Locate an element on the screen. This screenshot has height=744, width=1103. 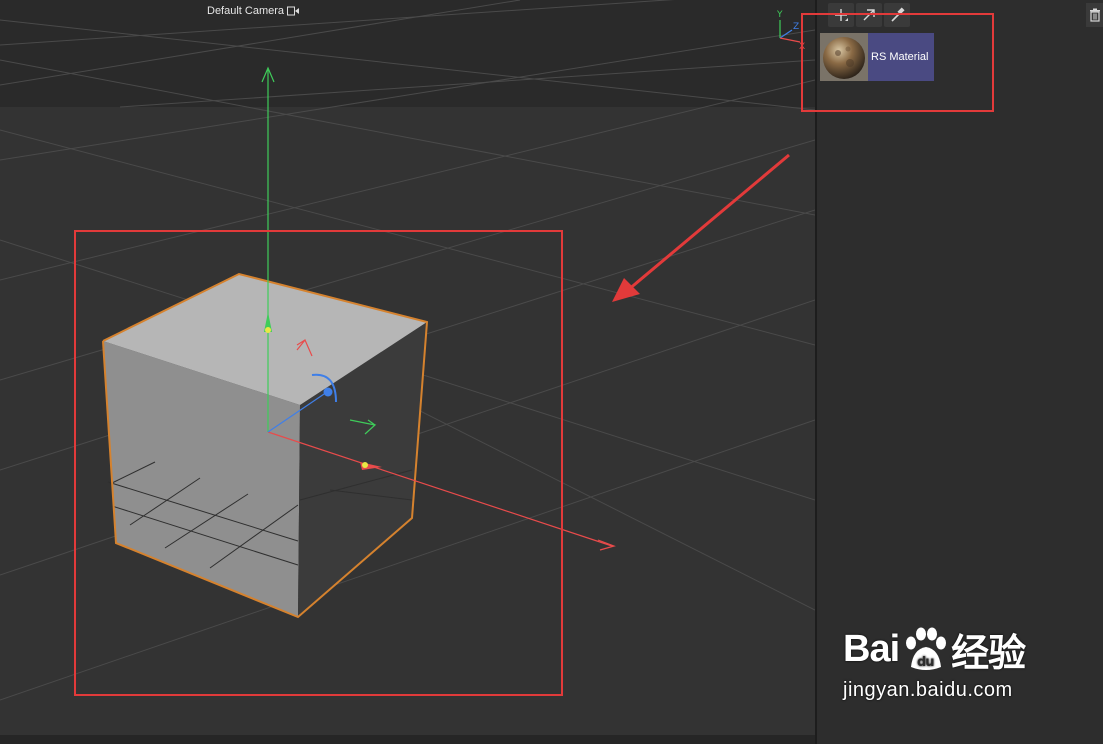
material-item-rs-material: RS Material is located at coordinates (877, 57).